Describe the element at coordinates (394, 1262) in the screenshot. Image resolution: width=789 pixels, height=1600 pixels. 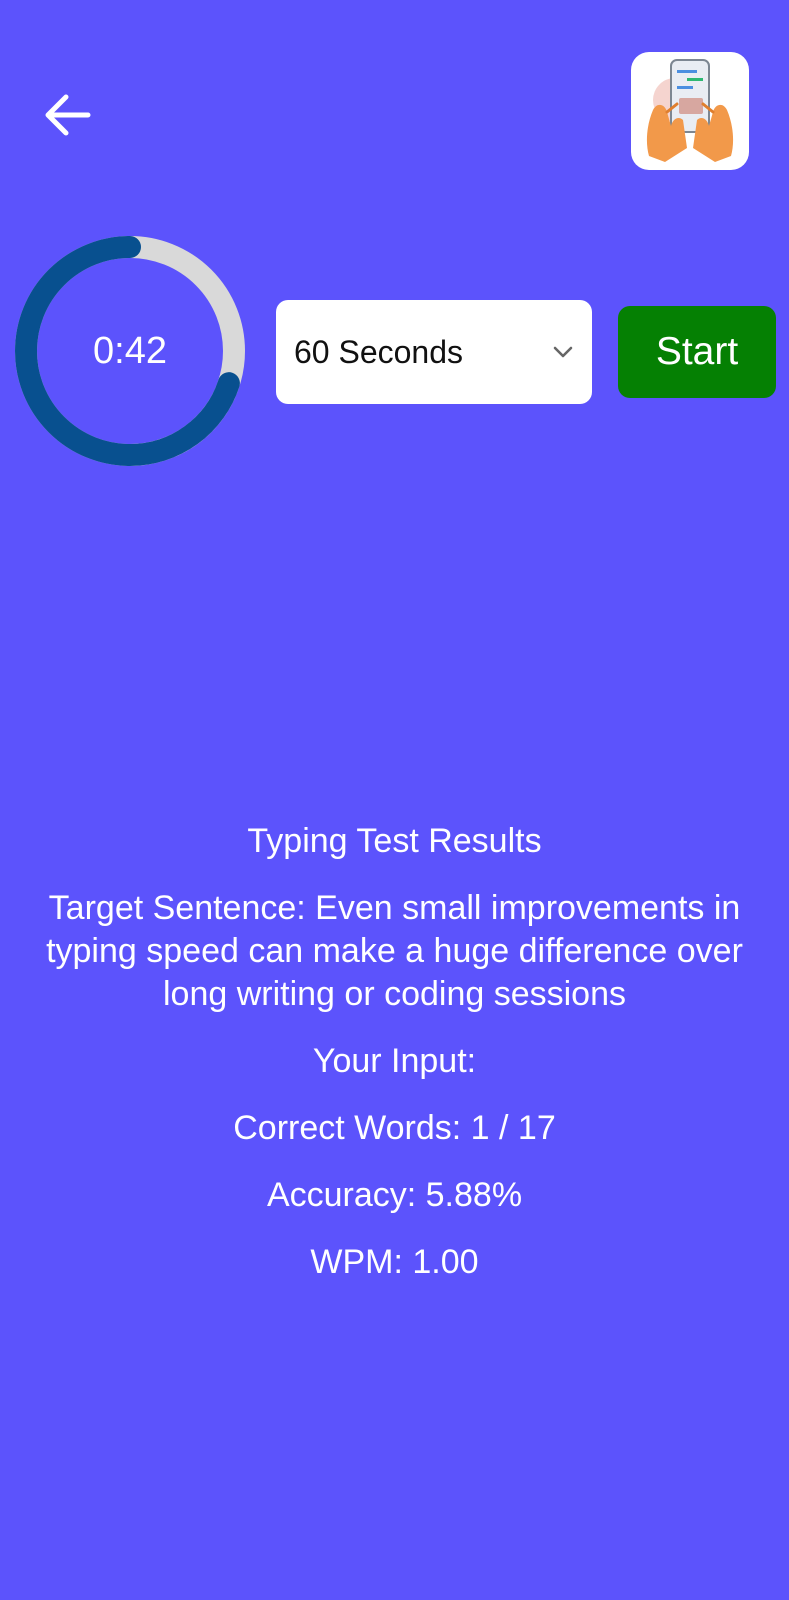
I see `wpm: WPM: 1.00` at that location.